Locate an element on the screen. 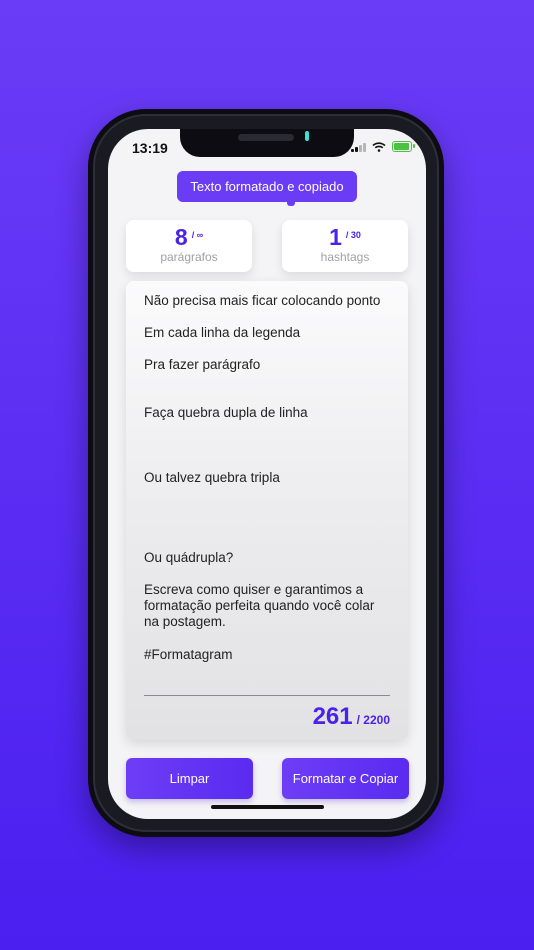 Image resolution: width=534 pixels, height=950 pixels. caption-line: Ou talvez quebra tripla is located at coordinates (212, 477).